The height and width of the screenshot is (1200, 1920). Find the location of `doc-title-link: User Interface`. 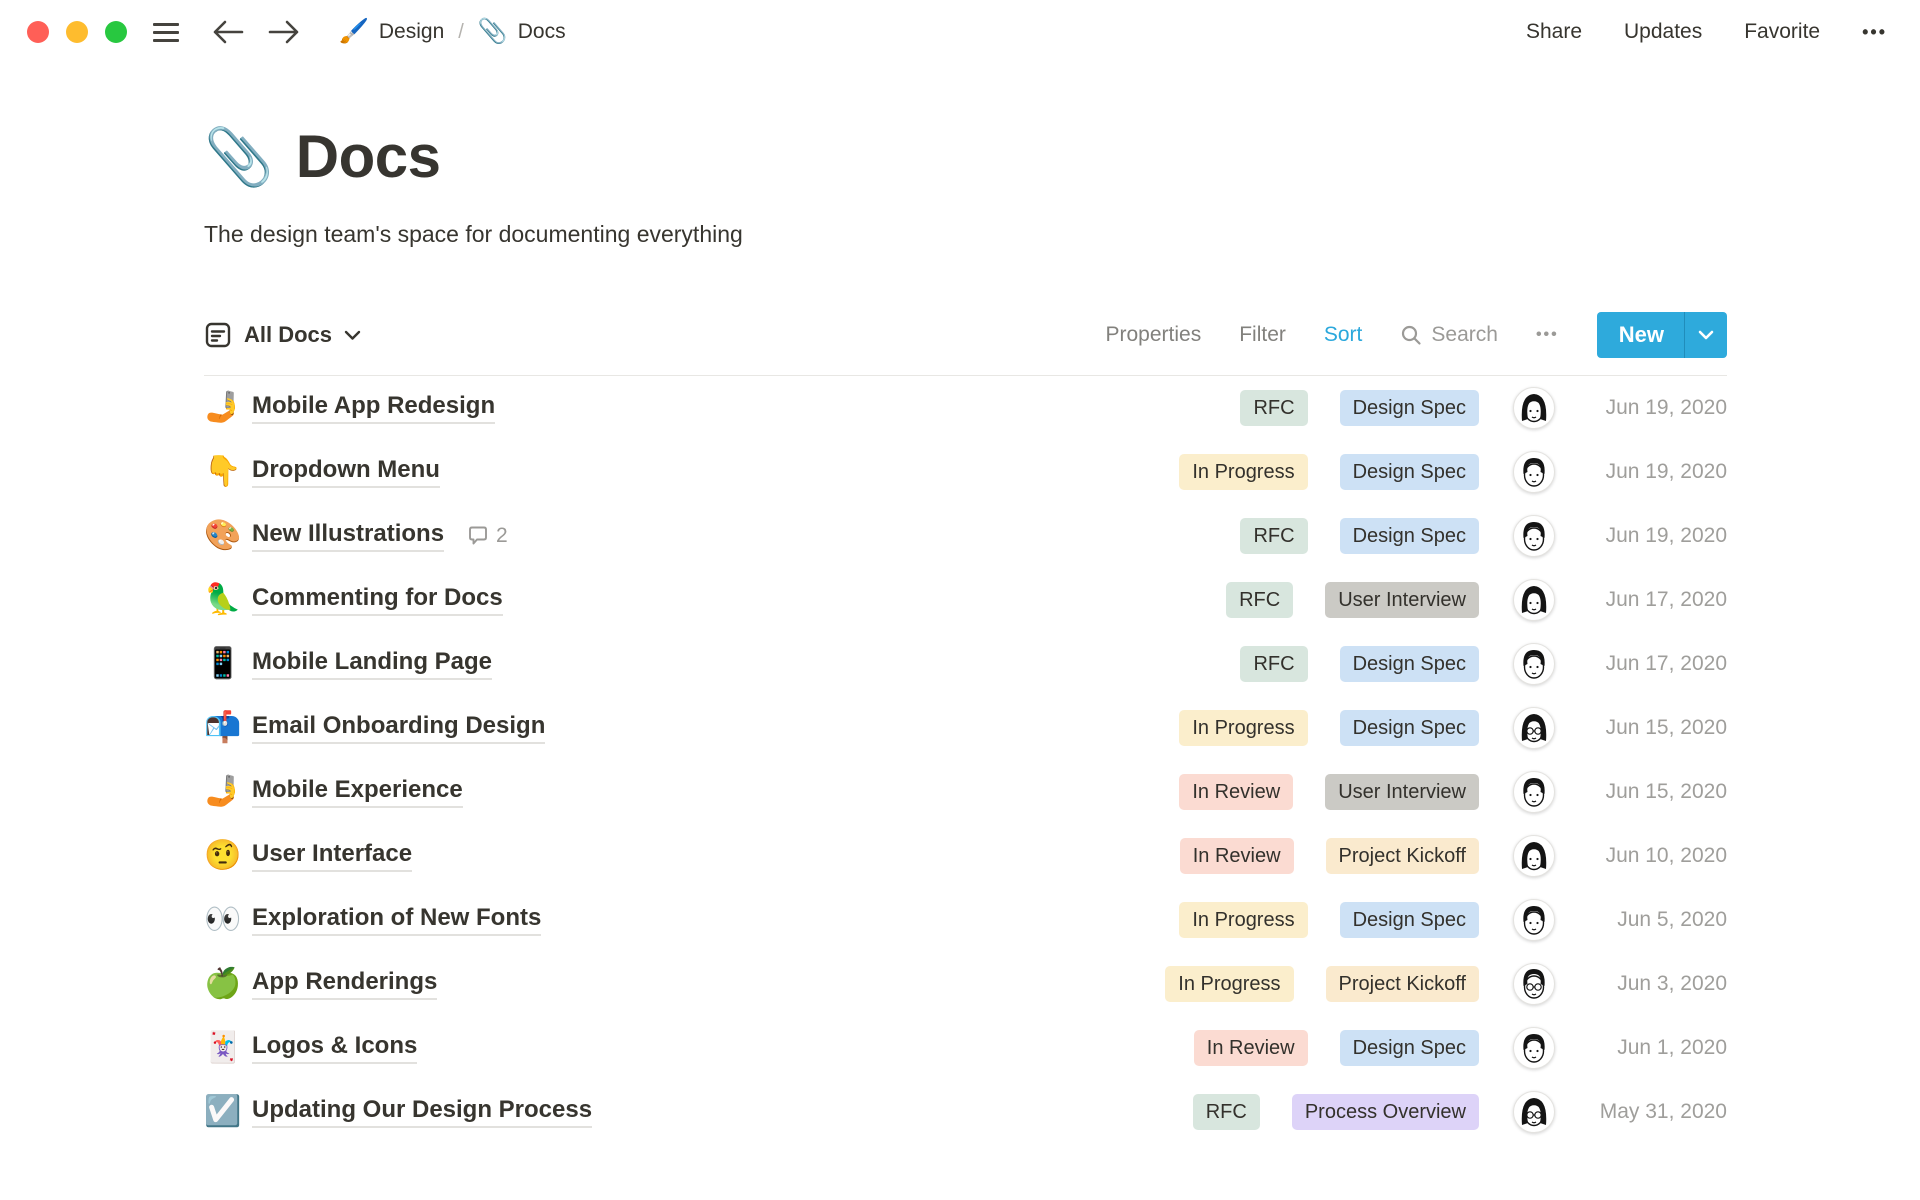

doc-title-link: User Interface is located at coordinates (332, 856).